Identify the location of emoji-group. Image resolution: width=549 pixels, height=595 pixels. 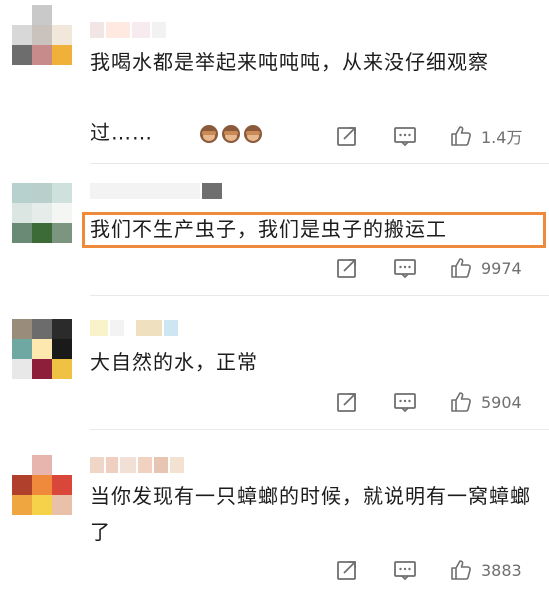
(208, 134).